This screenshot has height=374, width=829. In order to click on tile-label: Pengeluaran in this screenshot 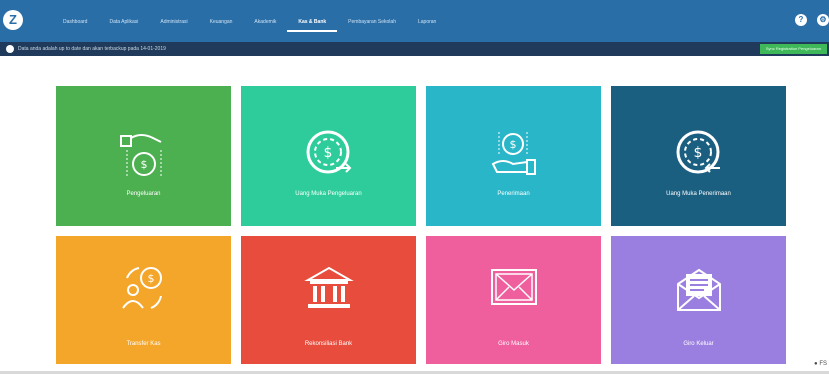, I will do `click(143, 194)`.